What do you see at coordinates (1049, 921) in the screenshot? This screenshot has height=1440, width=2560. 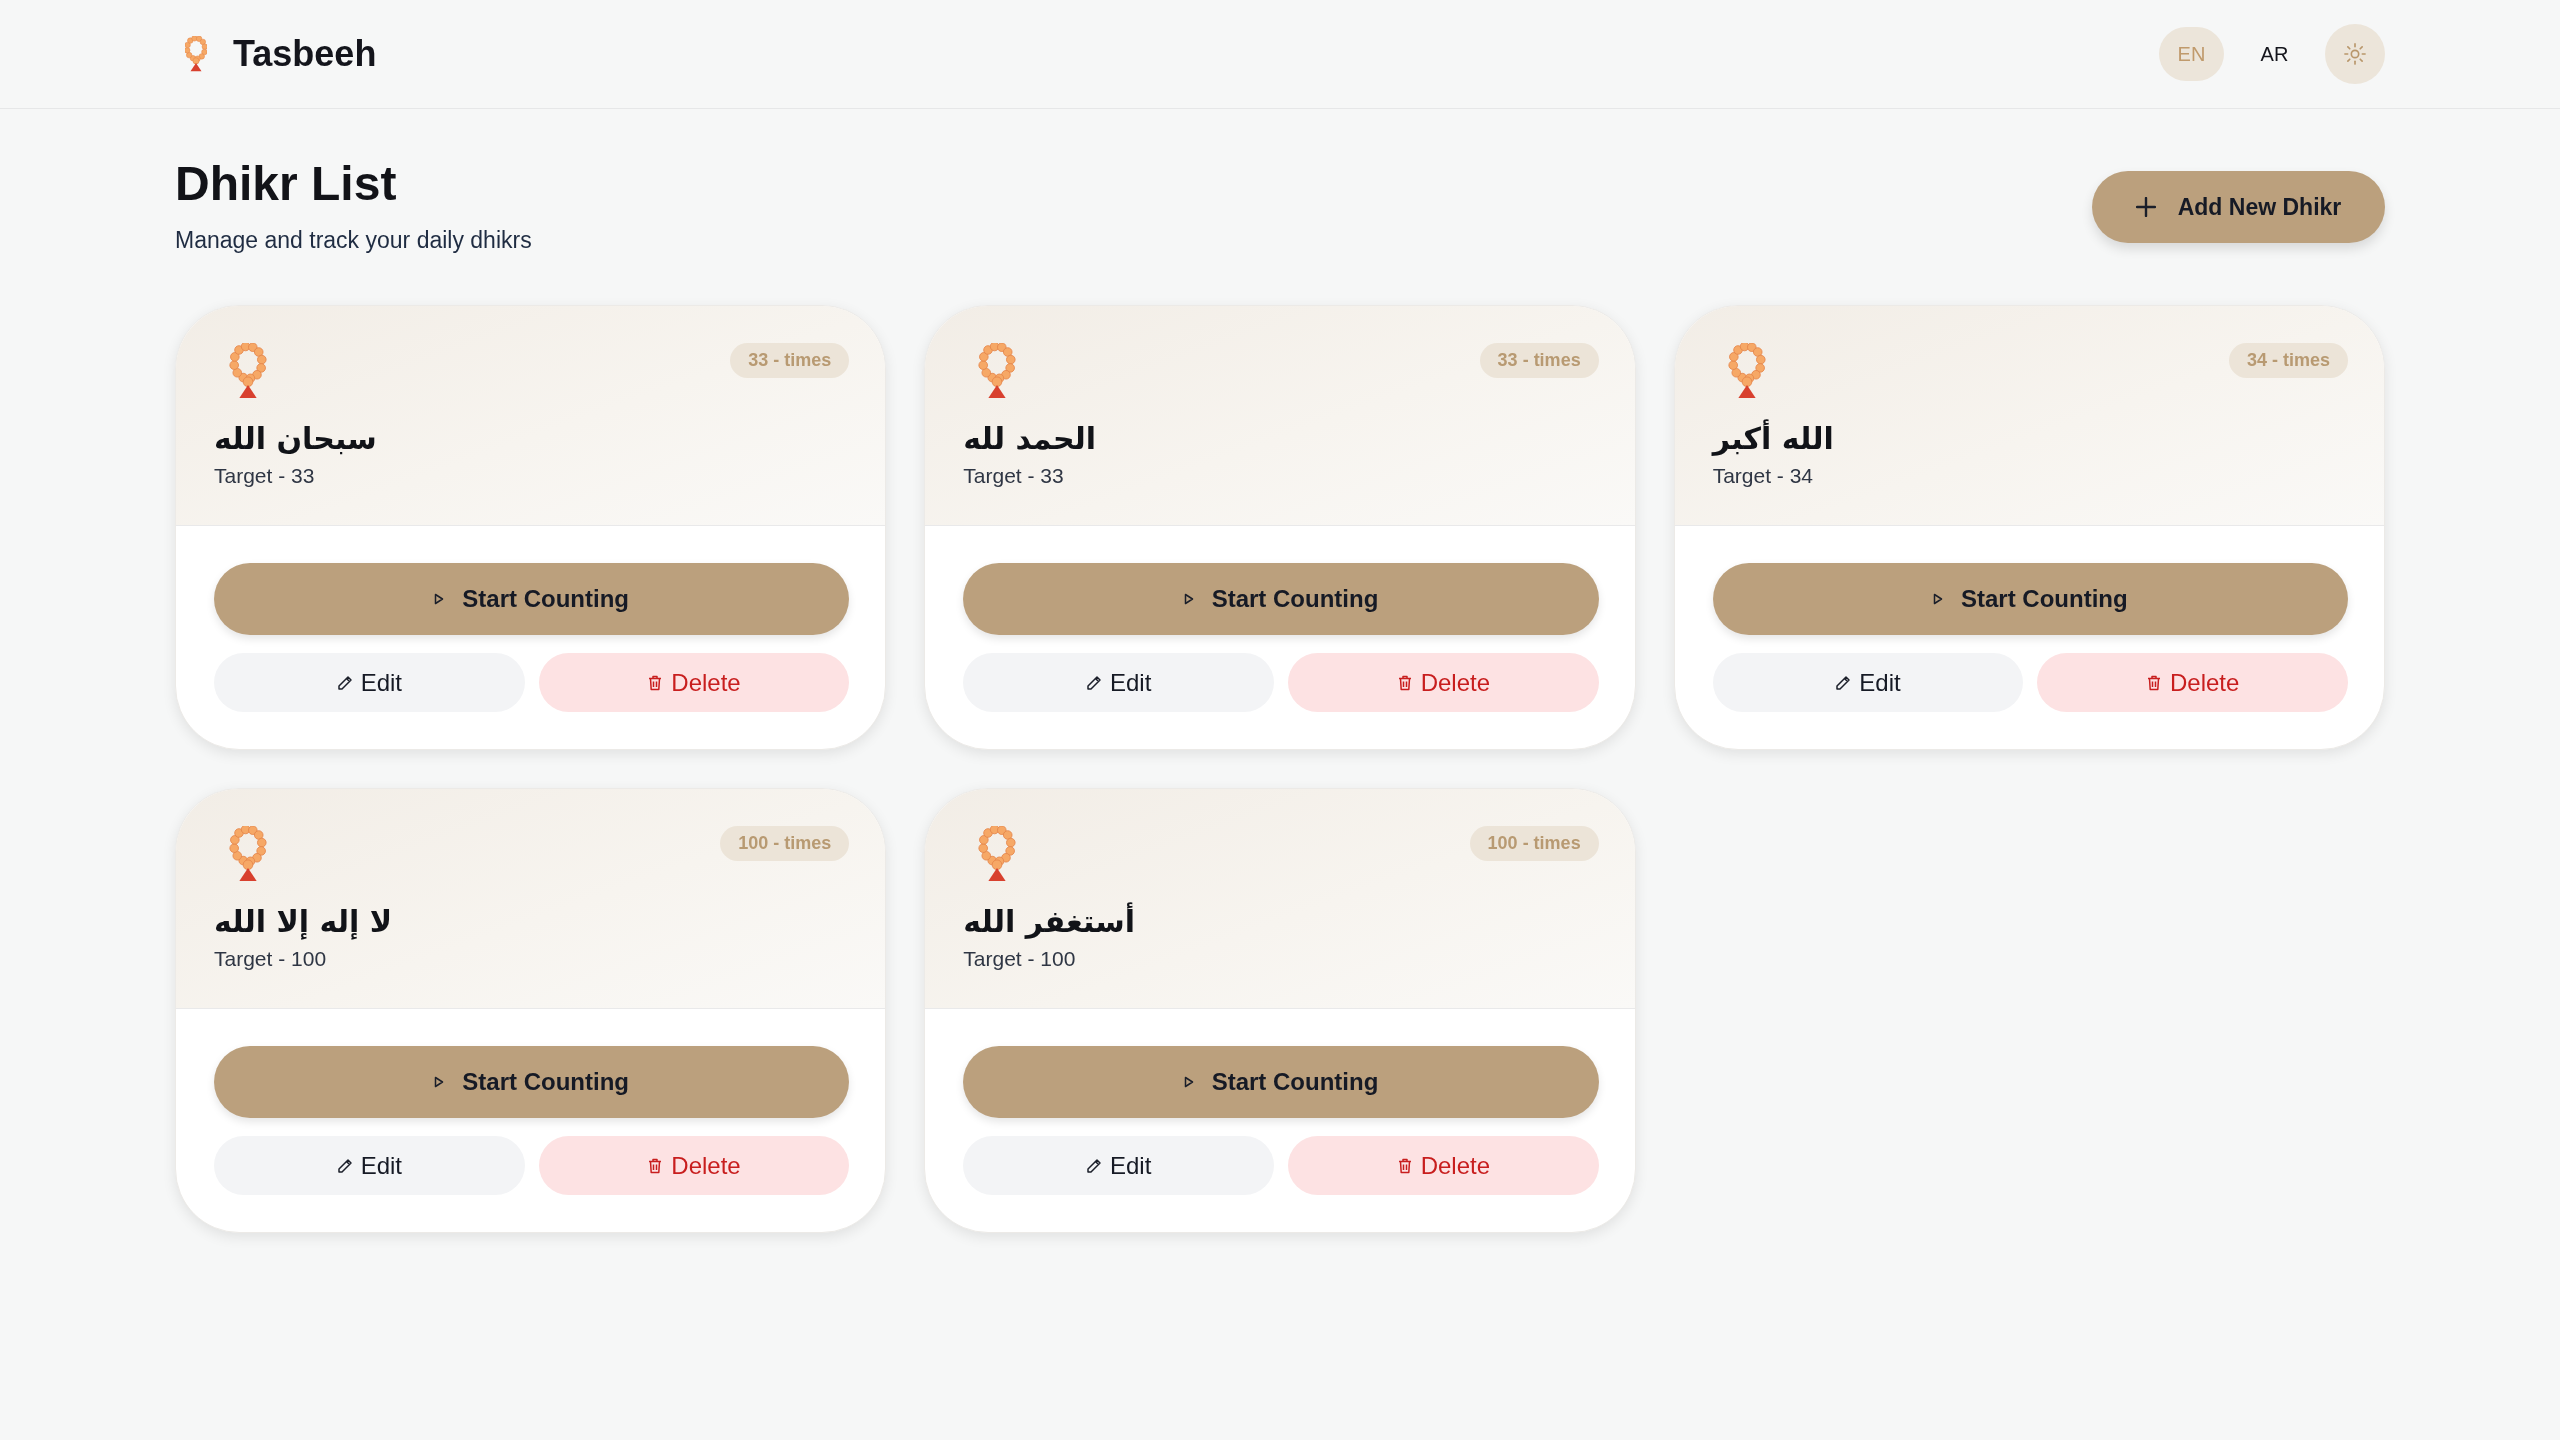 I see `dhikr-text: أستغفر الله` at bounding box center [1049, 921].